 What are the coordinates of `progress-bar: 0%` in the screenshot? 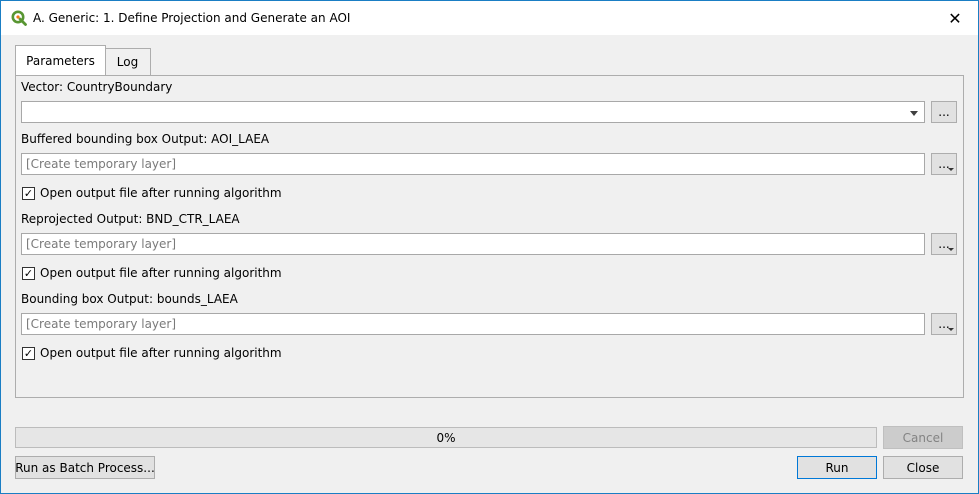 It's located at (446, 437).